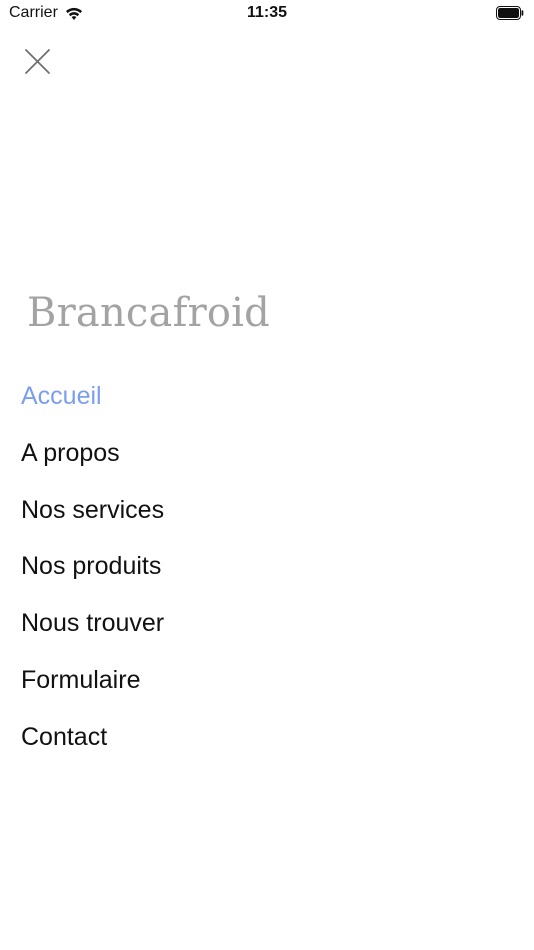  Describe the element at coordinates (510, 13) in the screenshot. I see `battery-icon` at that location.